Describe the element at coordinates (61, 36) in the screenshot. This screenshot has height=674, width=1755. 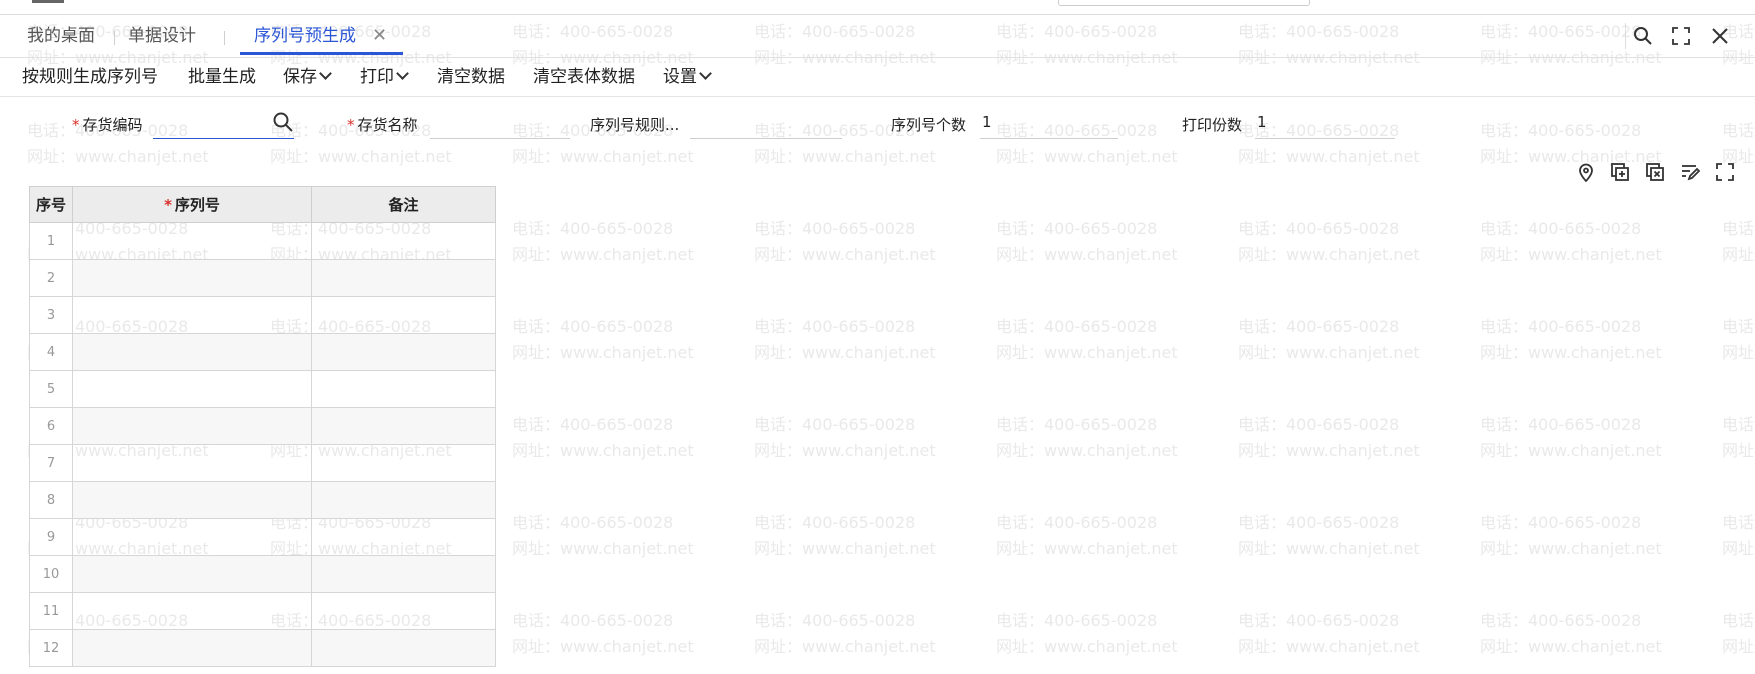
I see `tab-desktop: 我的桌面` at that location.